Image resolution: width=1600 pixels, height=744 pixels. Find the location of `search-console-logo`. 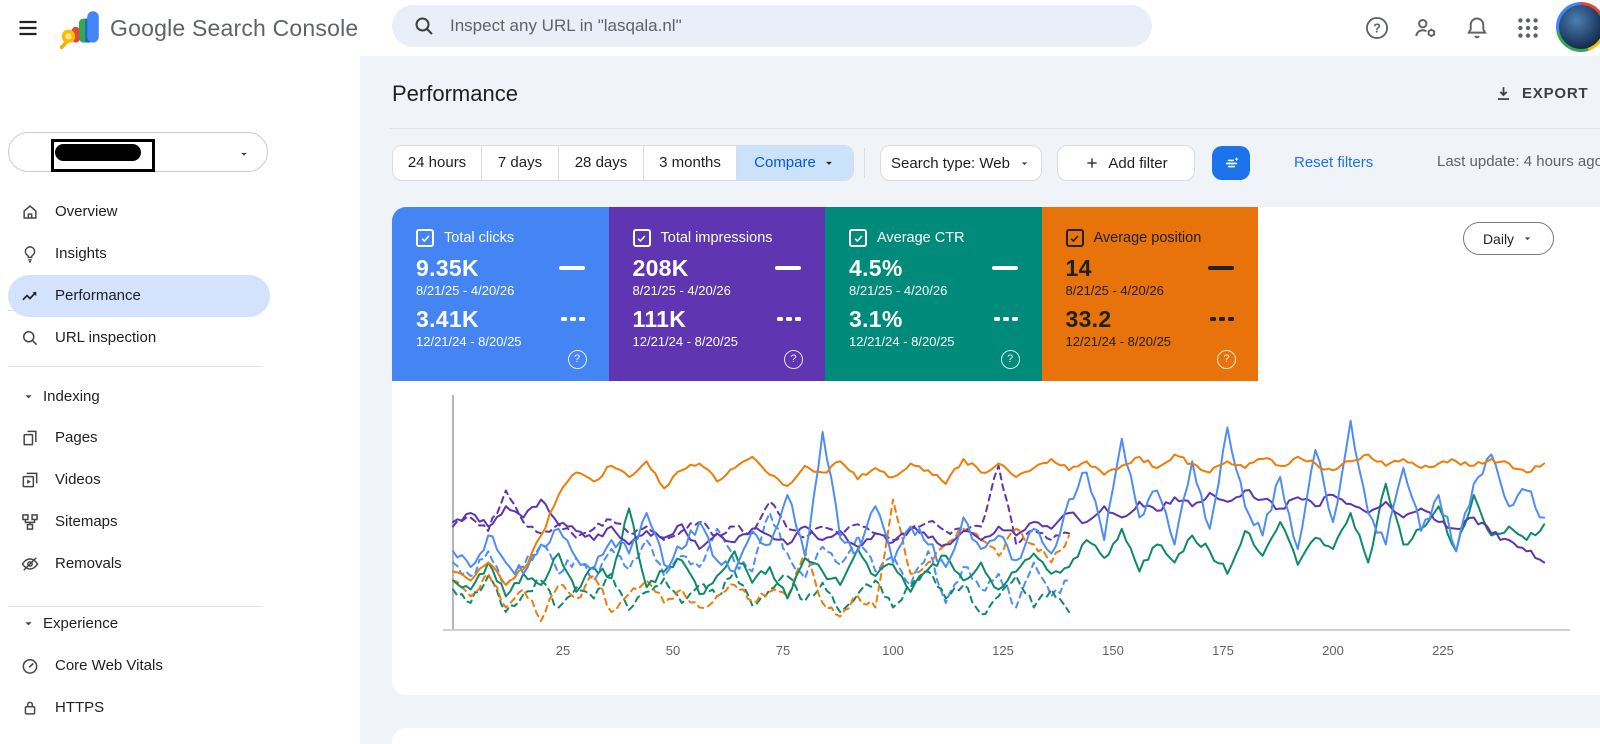

search-console-logo is located at coordinates (79, 30).